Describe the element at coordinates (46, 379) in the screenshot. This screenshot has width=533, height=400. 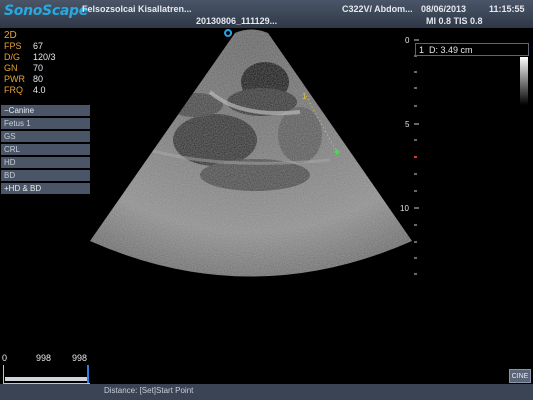
I see `cine-progress-bar` at that location.